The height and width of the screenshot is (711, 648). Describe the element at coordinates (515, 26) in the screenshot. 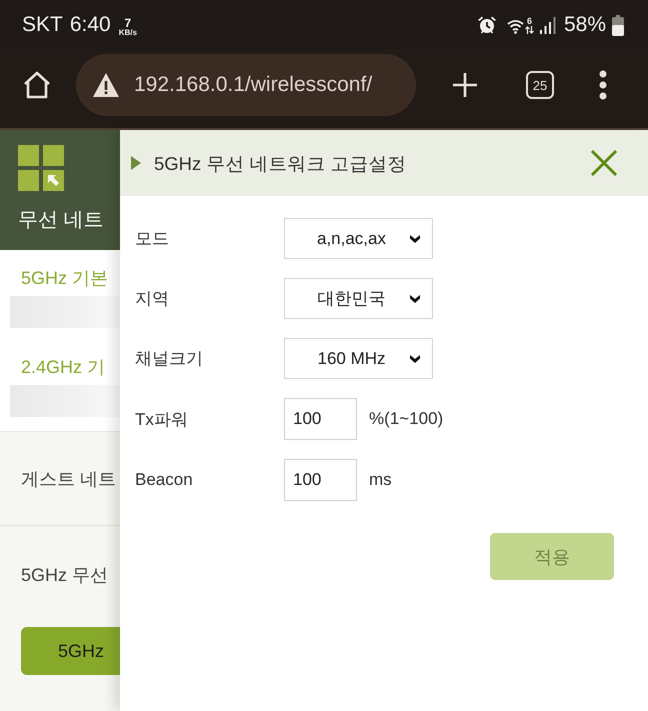

I see `wifi-icon` at that location.